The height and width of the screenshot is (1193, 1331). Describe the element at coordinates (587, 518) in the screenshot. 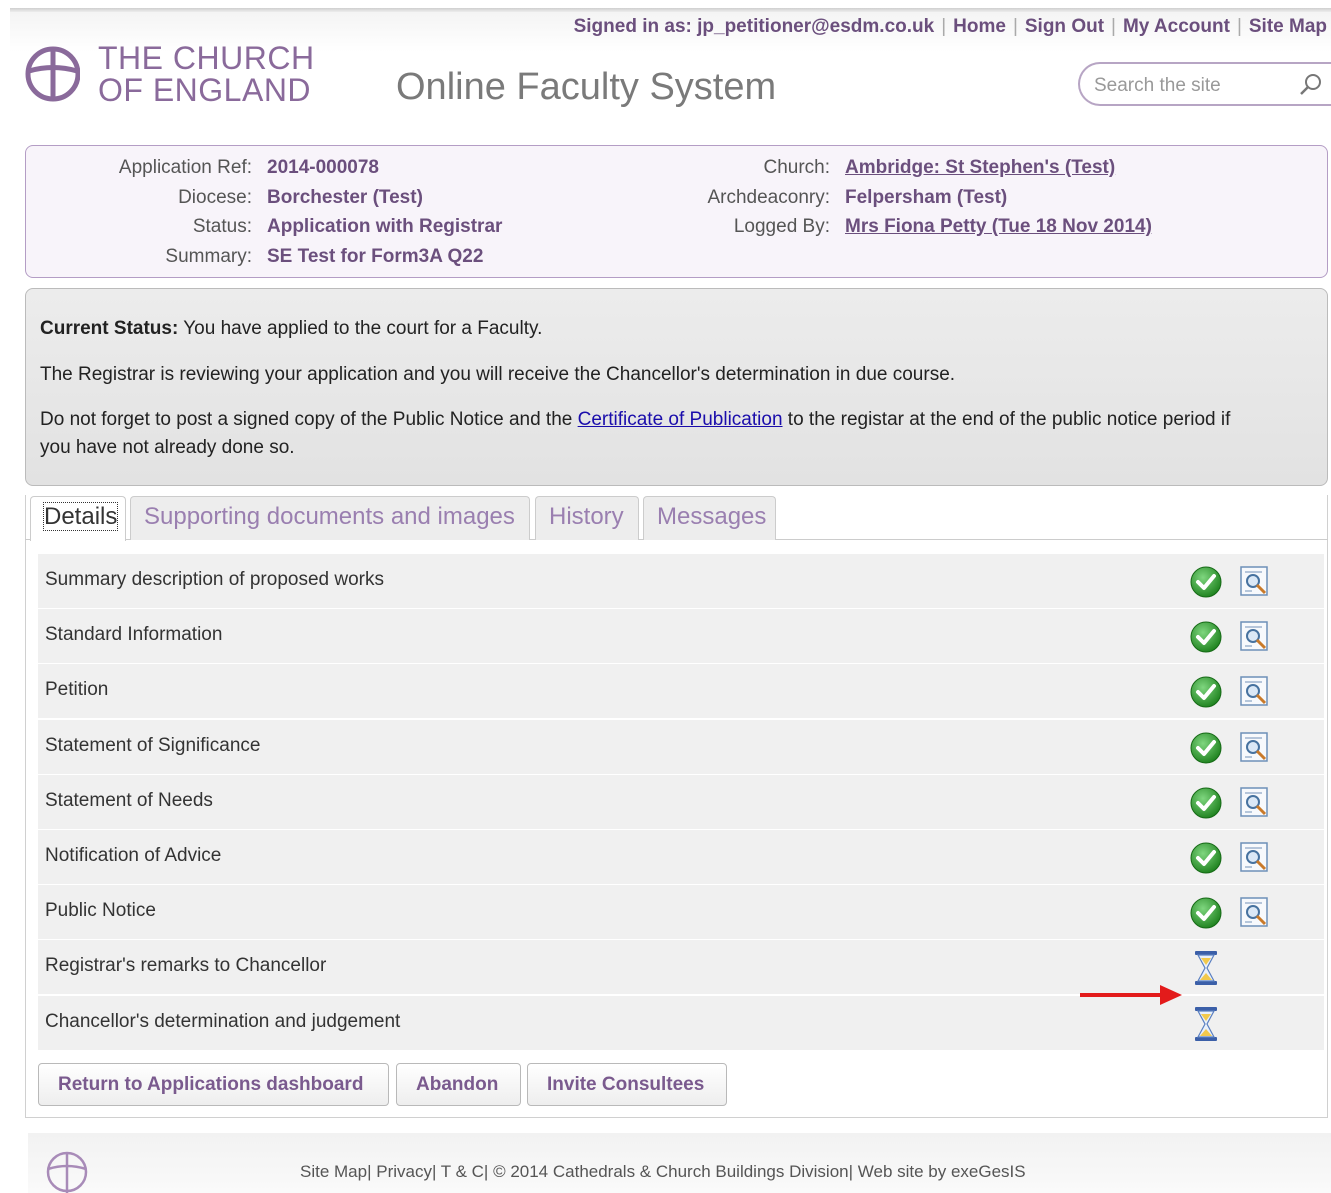

I see `tab-history: History` at that location.